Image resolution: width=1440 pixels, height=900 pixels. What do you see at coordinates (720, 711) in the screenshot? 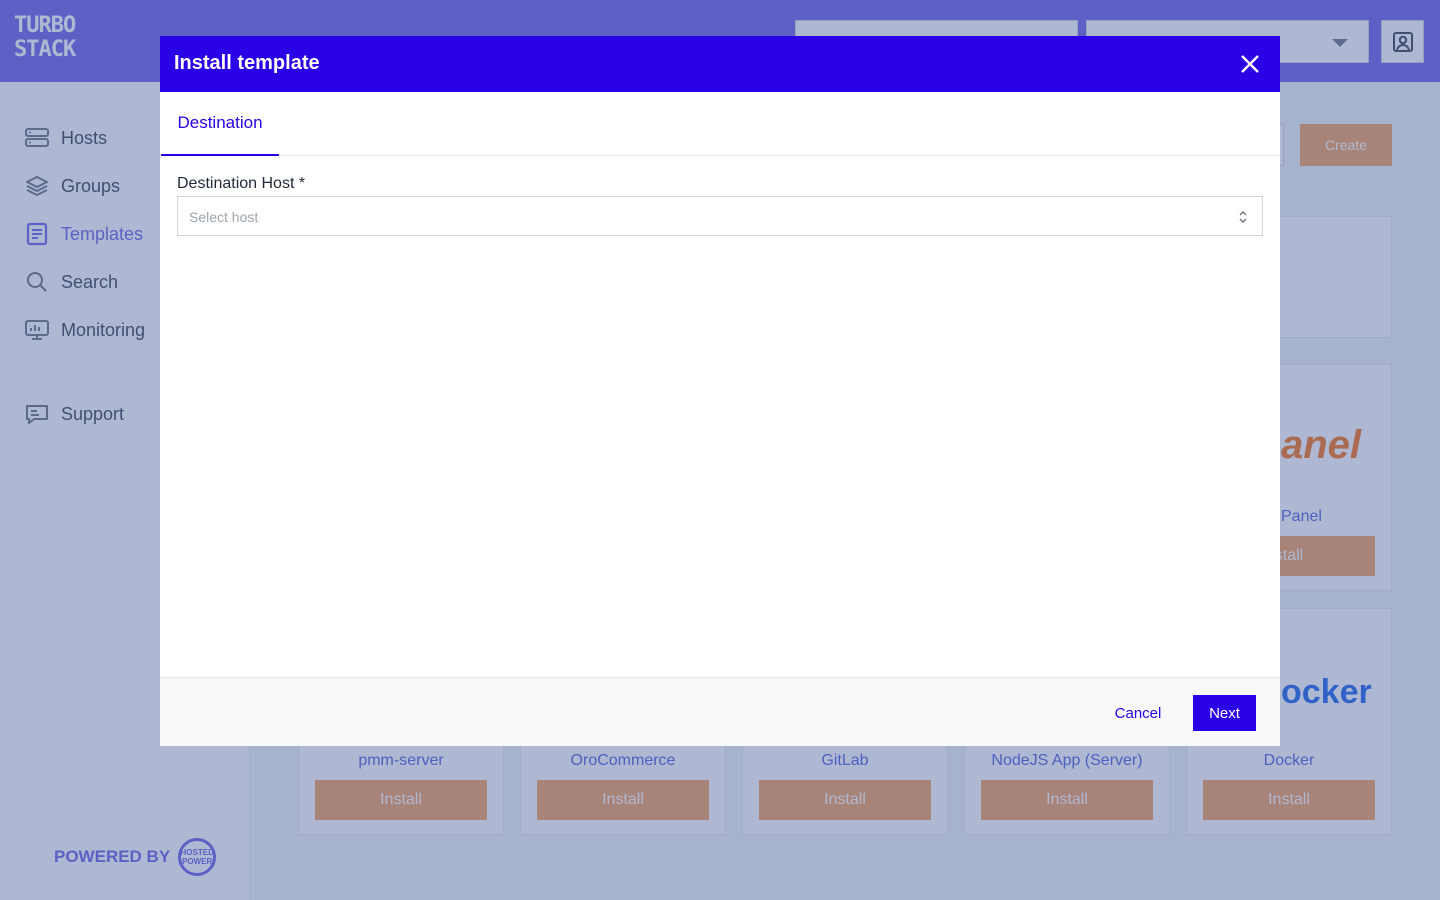
I see `modal-footer: Cancel Next` at bounding box center [720, 711].